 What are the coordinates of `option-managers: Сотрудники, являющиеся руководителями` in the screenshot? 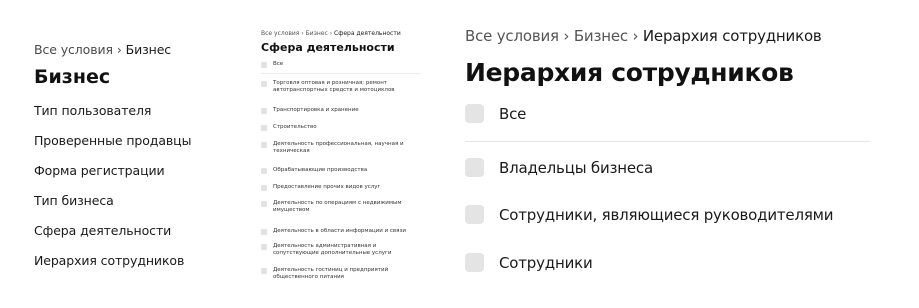 It's located at (649, 214).